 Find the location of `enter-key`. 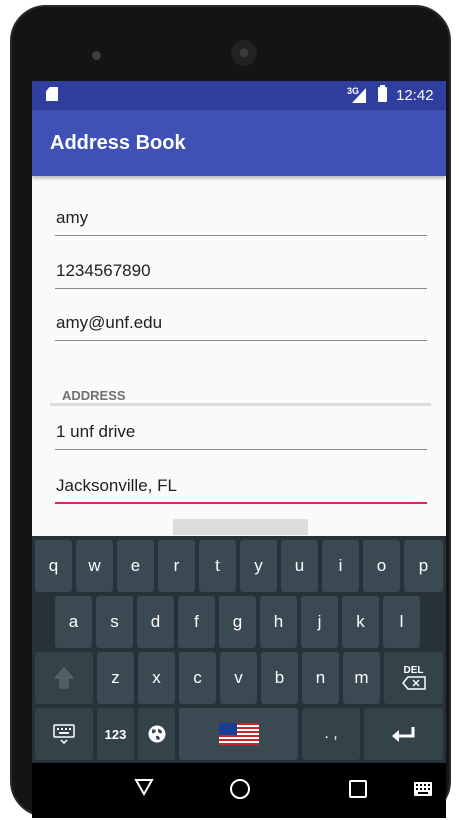

enter-key is located at coordinates (403, 734).